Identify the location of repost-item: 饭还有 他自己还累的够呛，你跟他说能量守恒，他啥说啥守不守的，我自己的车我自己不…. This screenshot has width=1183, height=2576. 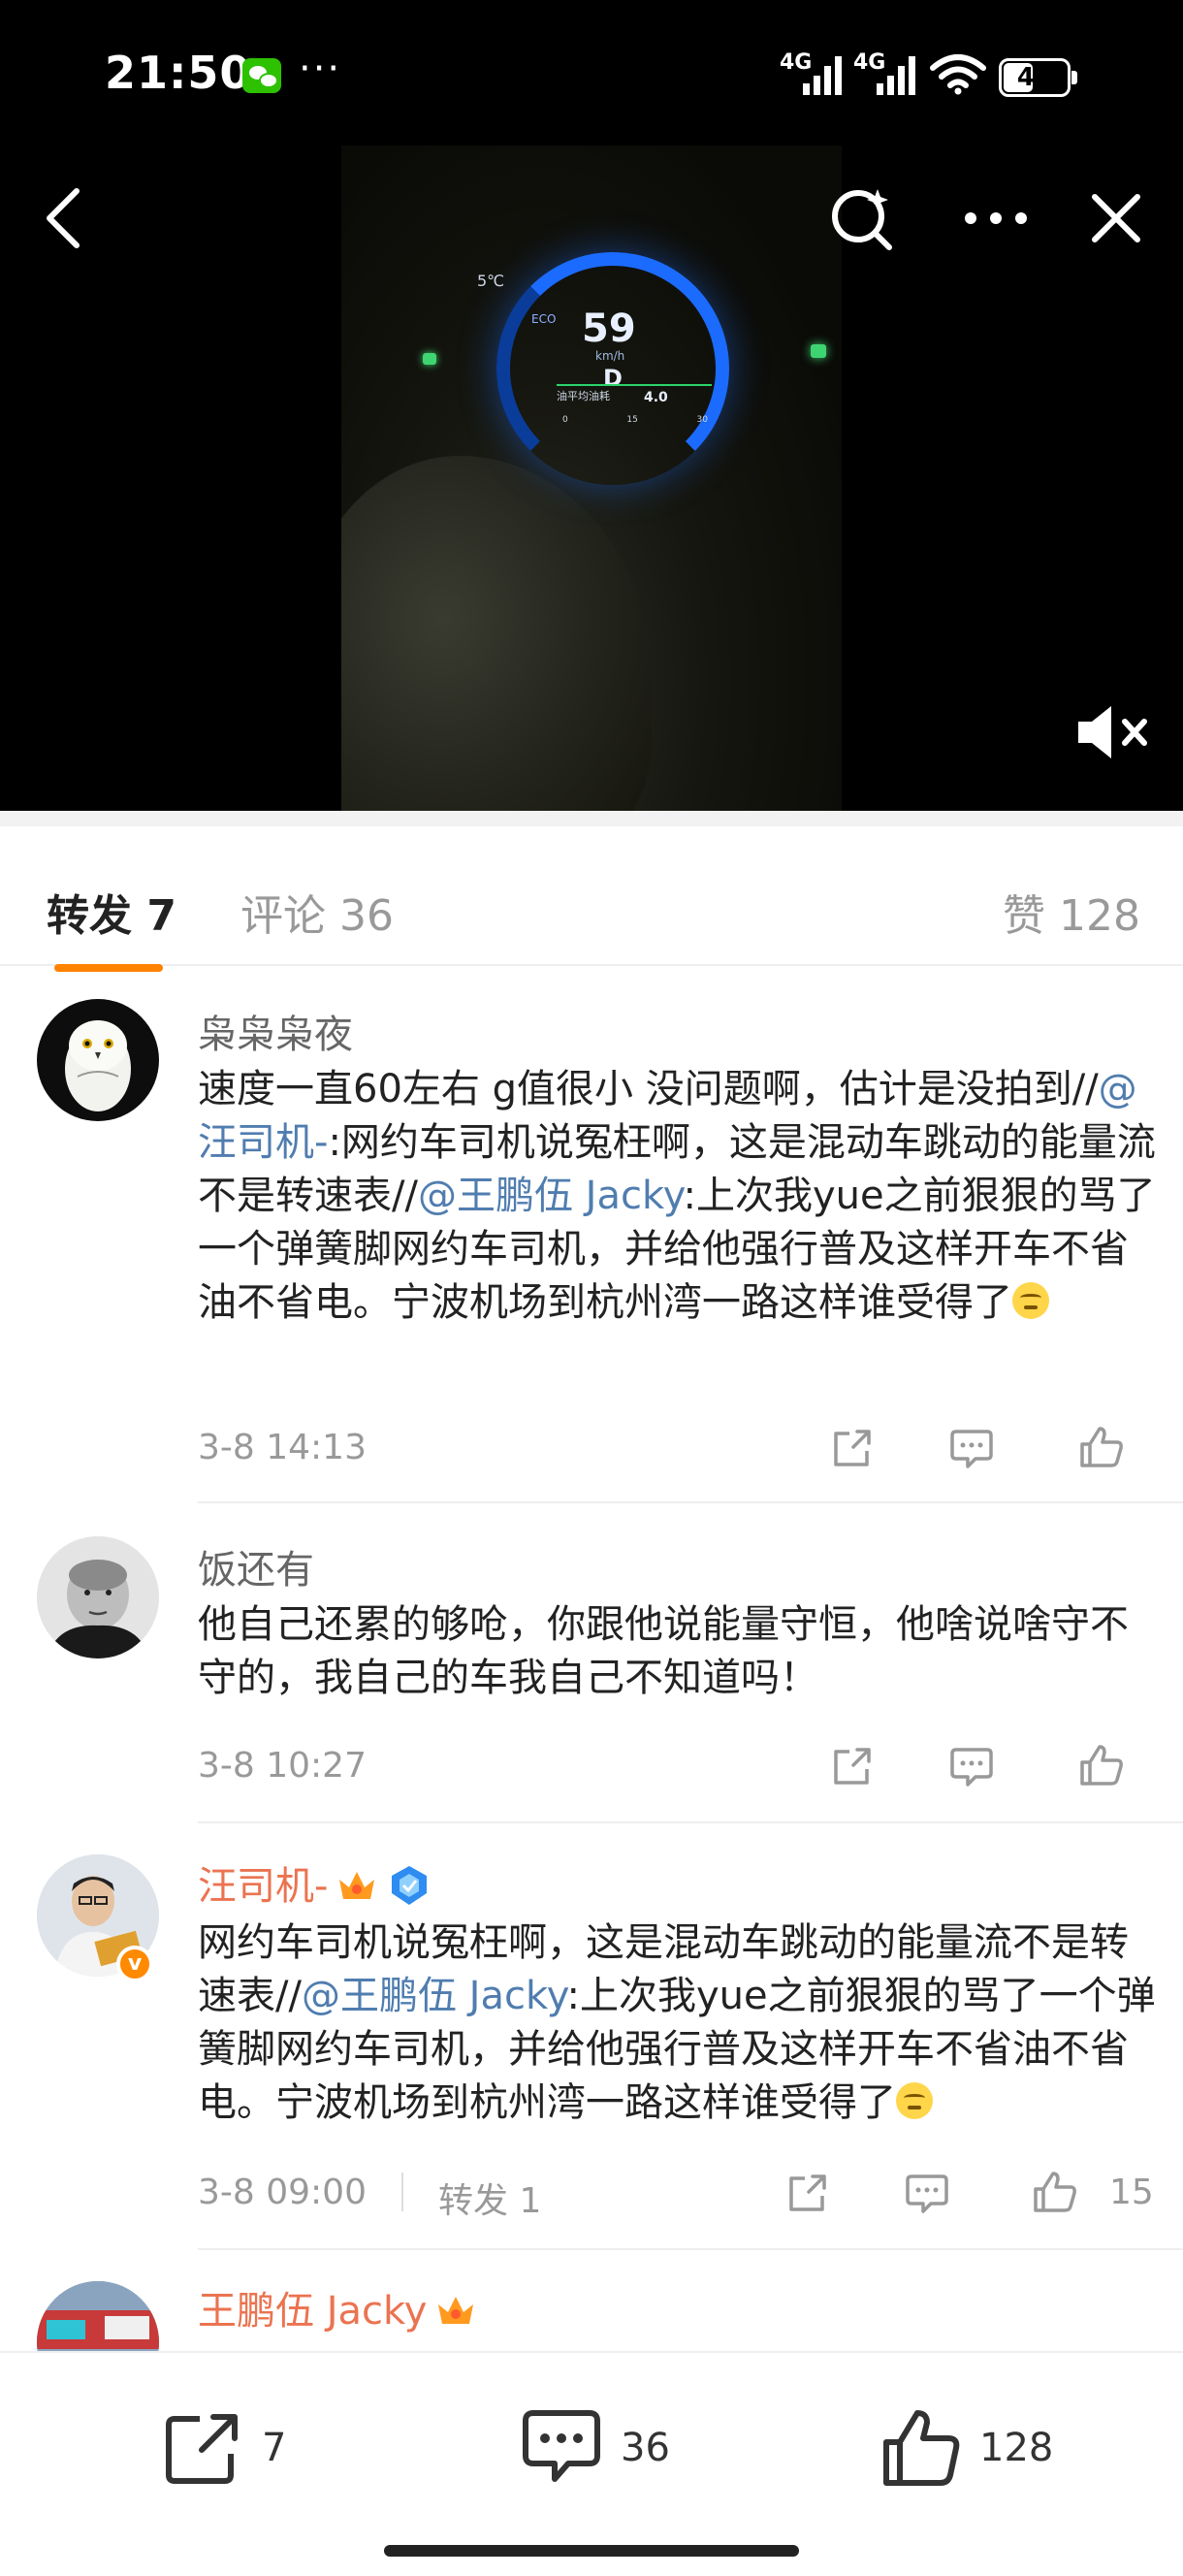
(591, 1663).